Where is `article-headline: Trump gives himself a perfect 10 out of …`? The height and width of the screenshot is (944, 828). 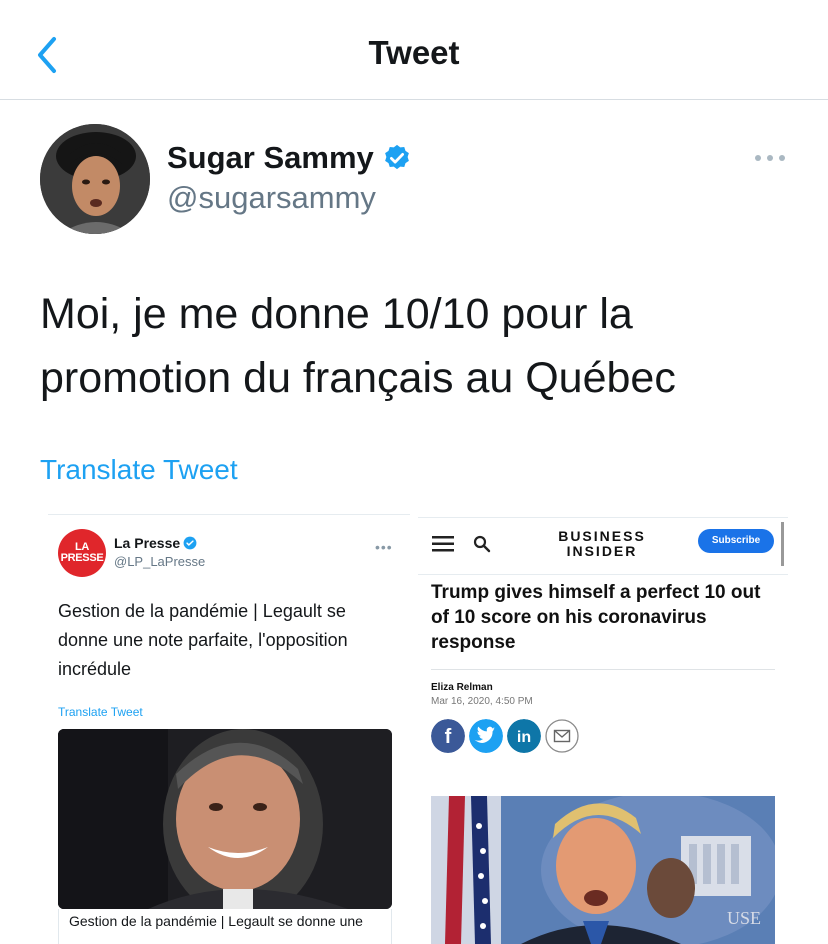
article-headline: Trump gives himself a perfect 10 out of … is located at coordinates (596, 617).